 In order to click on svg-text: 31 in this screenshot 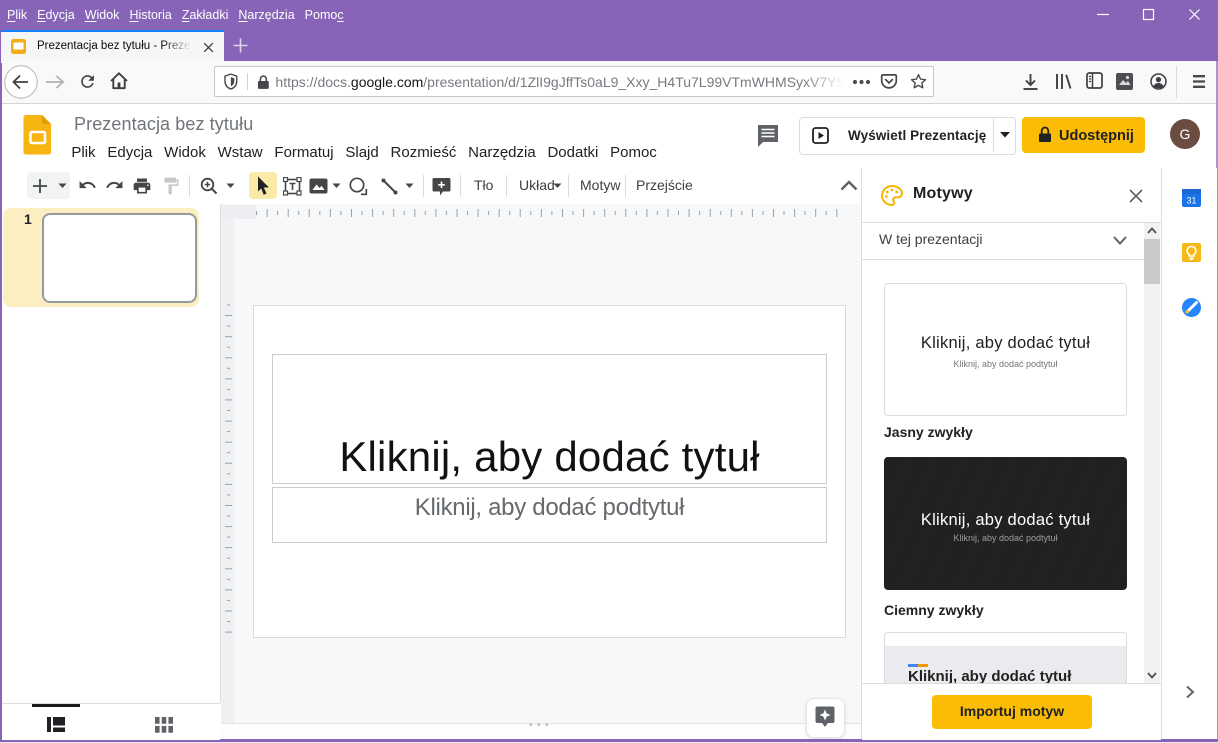, I will do `click(1191, 201)`.